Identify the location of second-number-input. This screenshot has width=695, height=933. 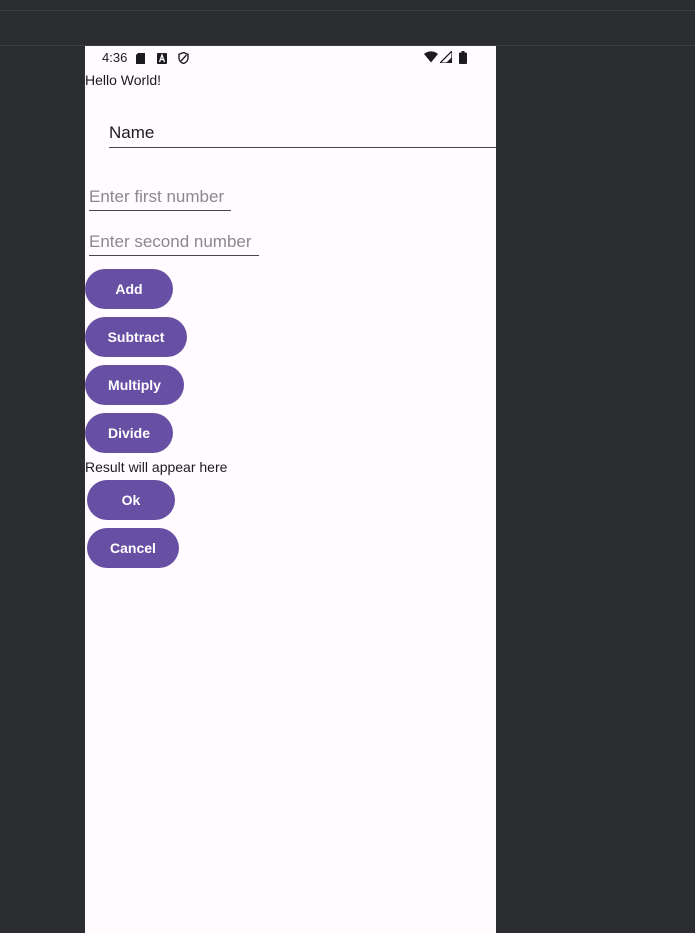
(174, 242).